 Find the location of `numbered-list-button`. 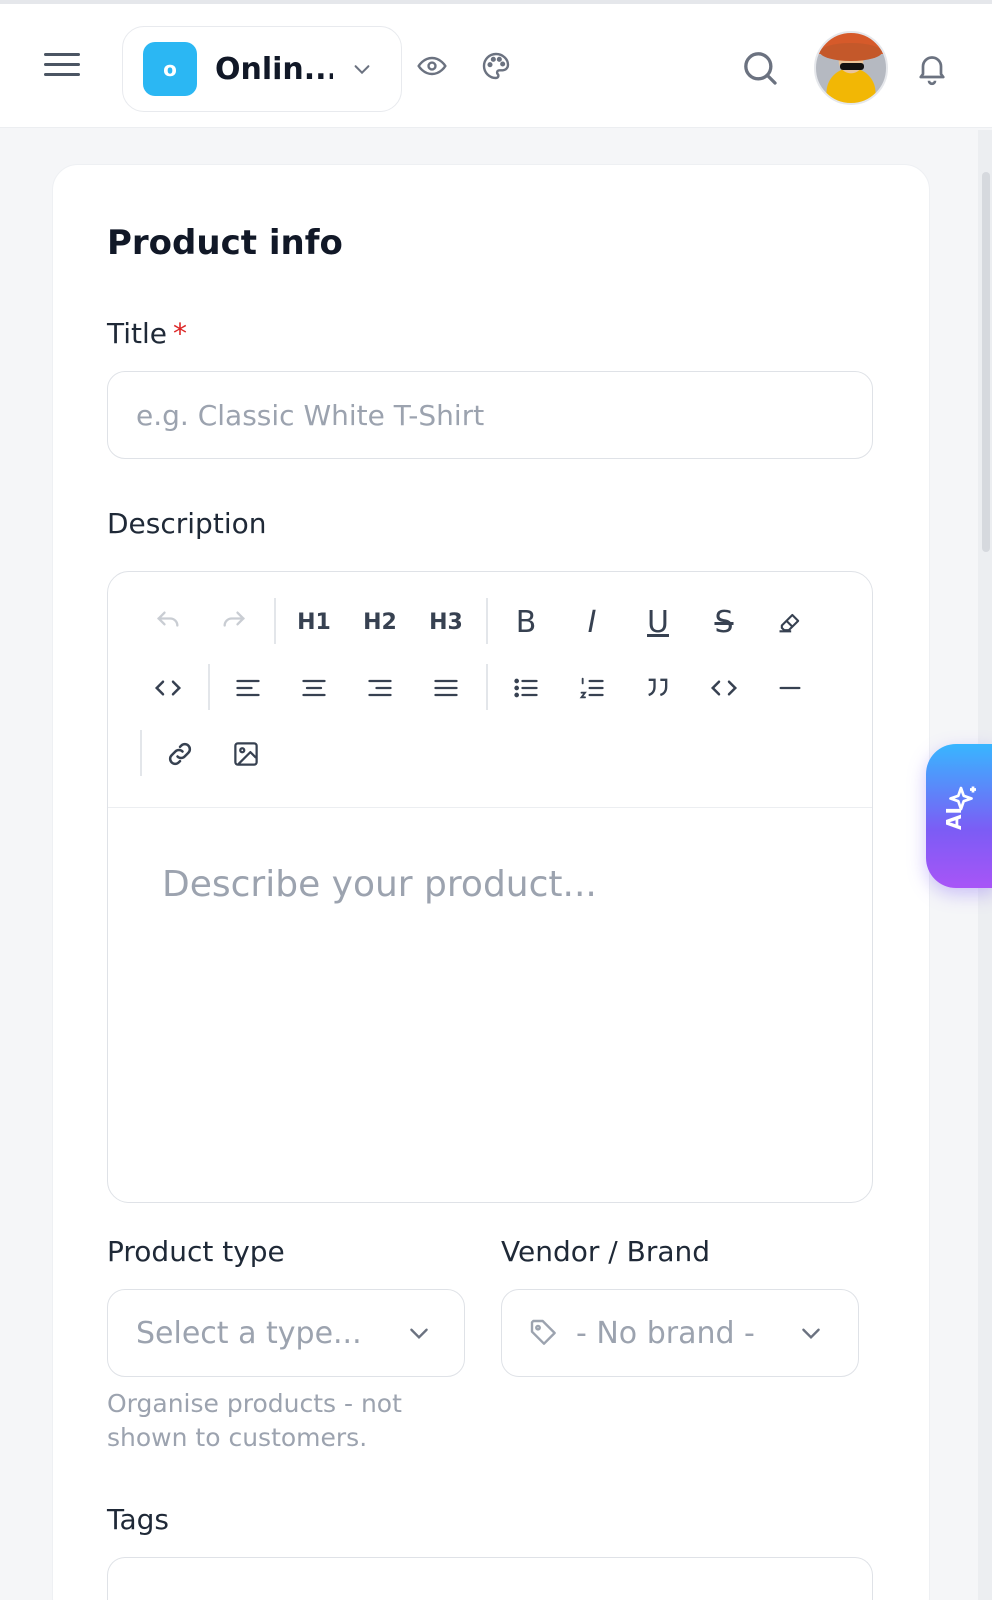

numbered-list-button is located at coordinates (592, 688).